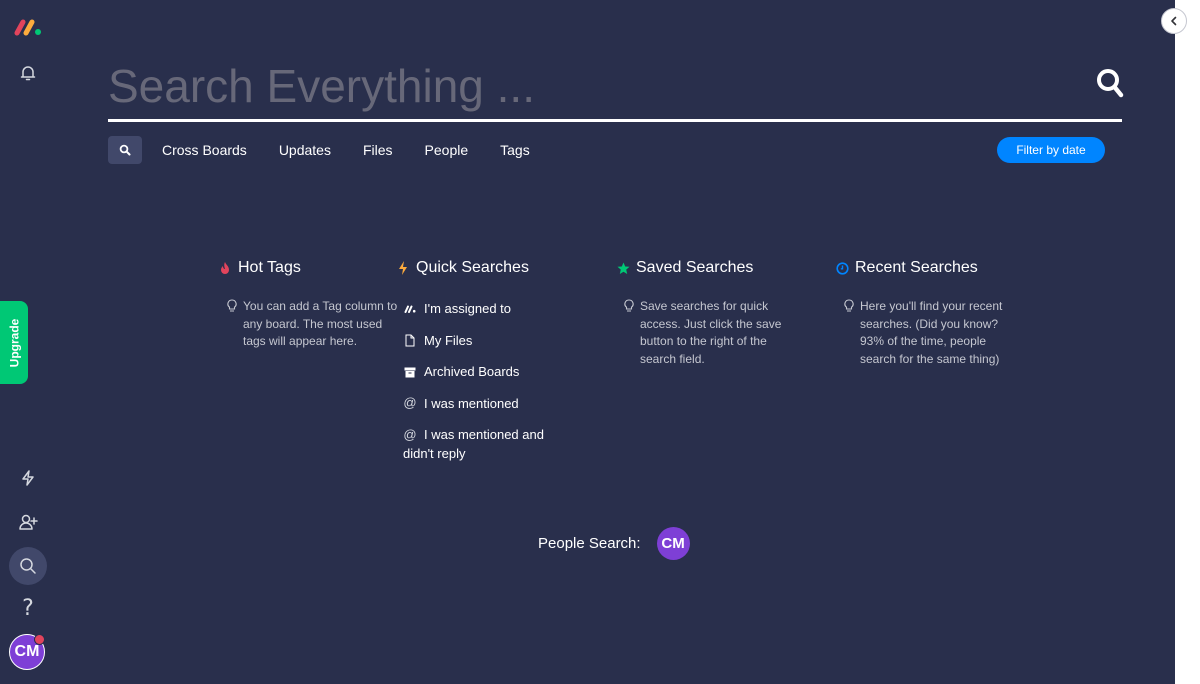  What do you see at coordinates (471, 403) in the screenshot?
I see `quick-search-label: I was mentioned` at bounding box center [471, 403].